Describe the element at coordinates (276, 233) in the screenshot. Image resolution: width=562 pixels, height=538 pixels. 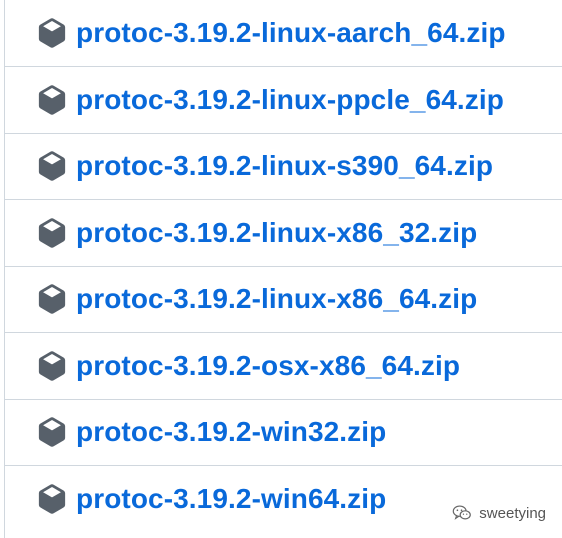
I see `asset-download-link: protoc-3.19.2-linux-x86_32.zip` at that location.